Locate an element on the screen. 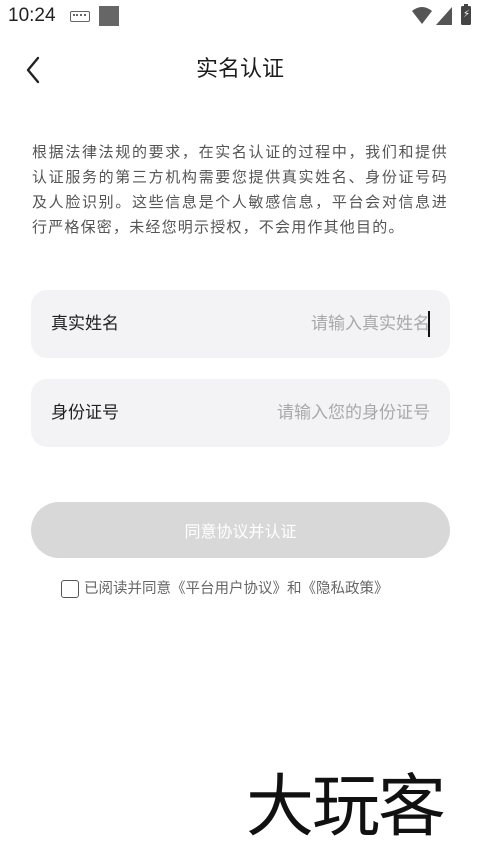 The width and height of the screenshot is (480, 853). id-number-input is located at coordinates (315, 413).